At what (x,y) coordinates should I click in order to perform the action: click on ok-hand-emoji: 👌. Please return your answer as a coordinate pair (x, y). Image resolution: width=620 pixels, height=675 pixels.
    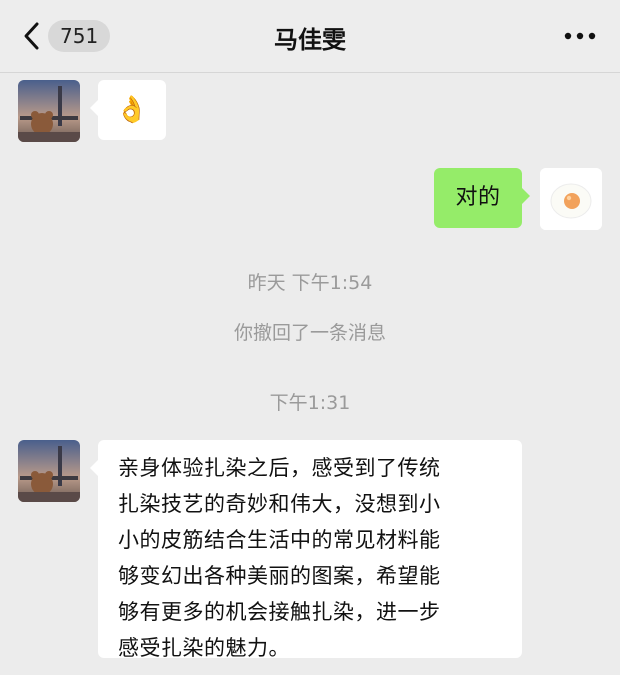
    Looking at the image, I should click on (132, 110).